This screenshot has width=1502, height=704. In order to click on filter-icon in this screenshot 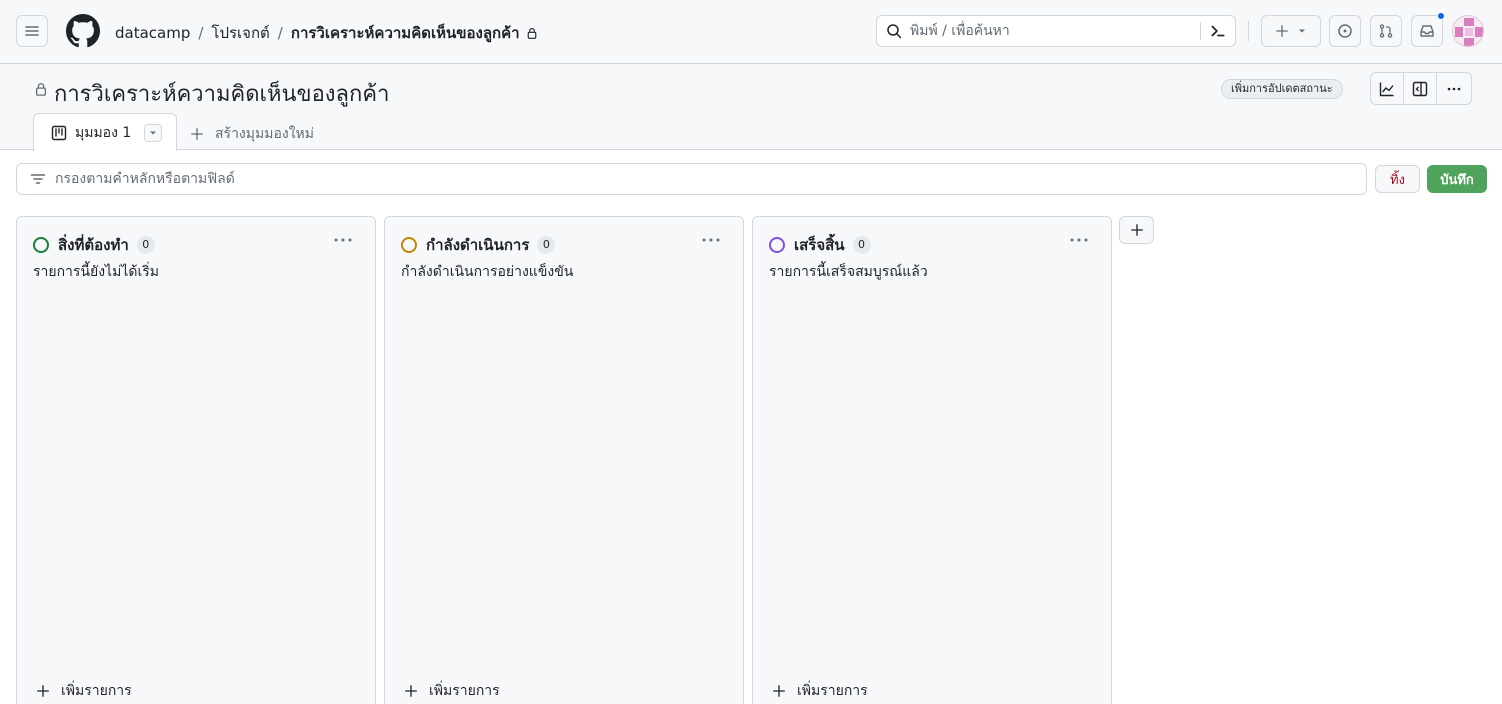, I will do `click(38, 179)`.